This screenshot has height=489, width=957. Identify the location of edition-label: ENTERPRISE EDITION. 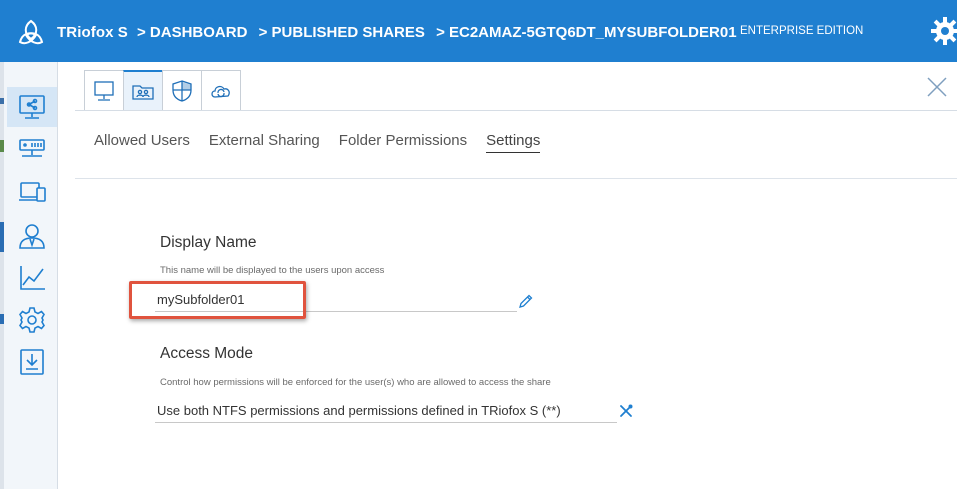
(802, 31).